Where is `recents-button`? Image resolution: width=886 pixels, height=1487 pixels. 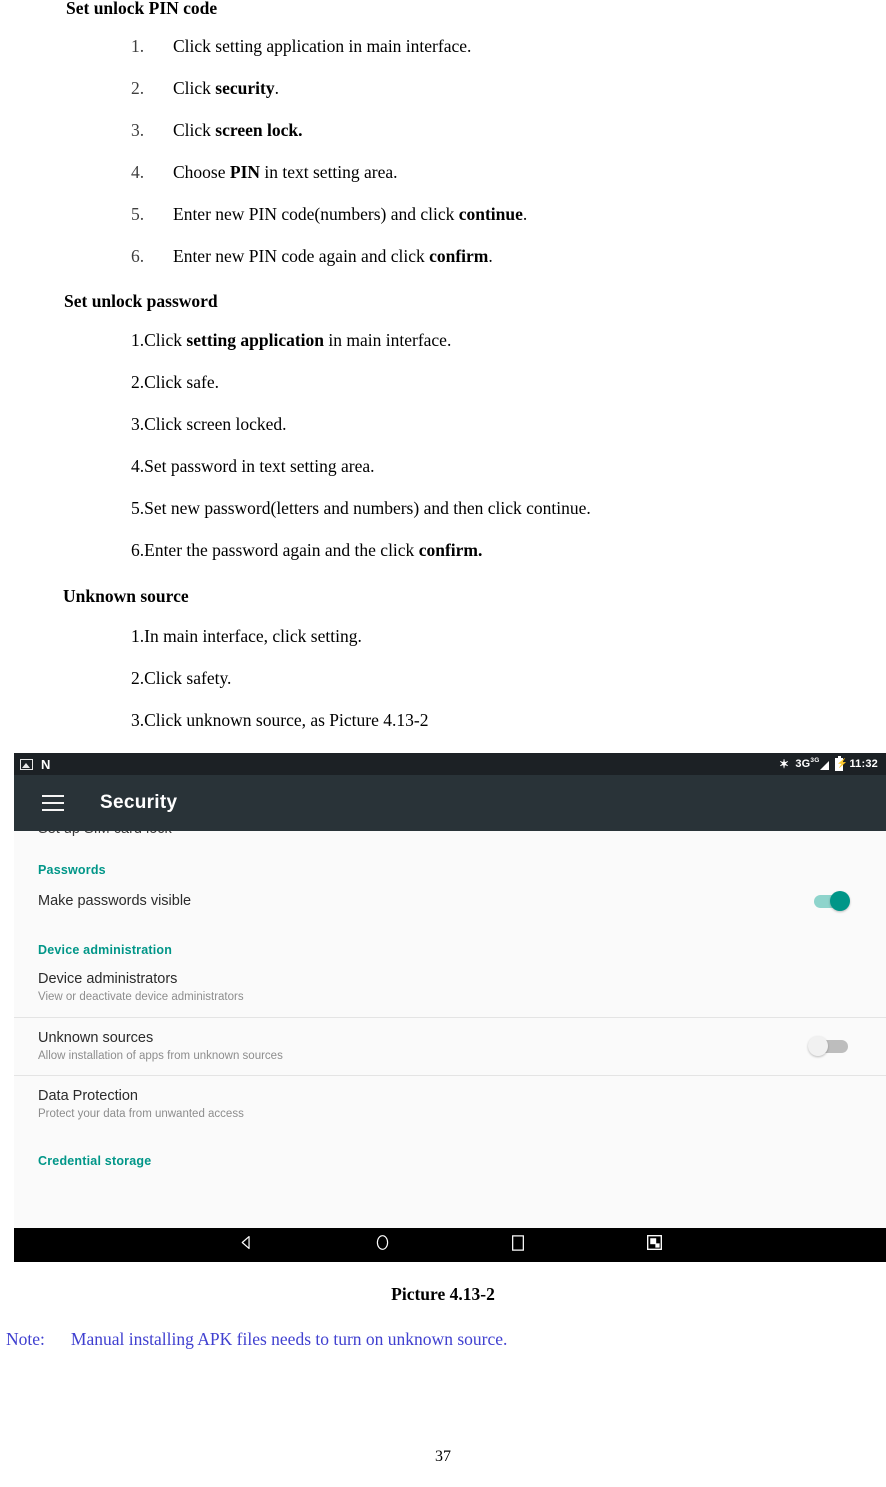
recents-button is located at coordinates (518, 1245).